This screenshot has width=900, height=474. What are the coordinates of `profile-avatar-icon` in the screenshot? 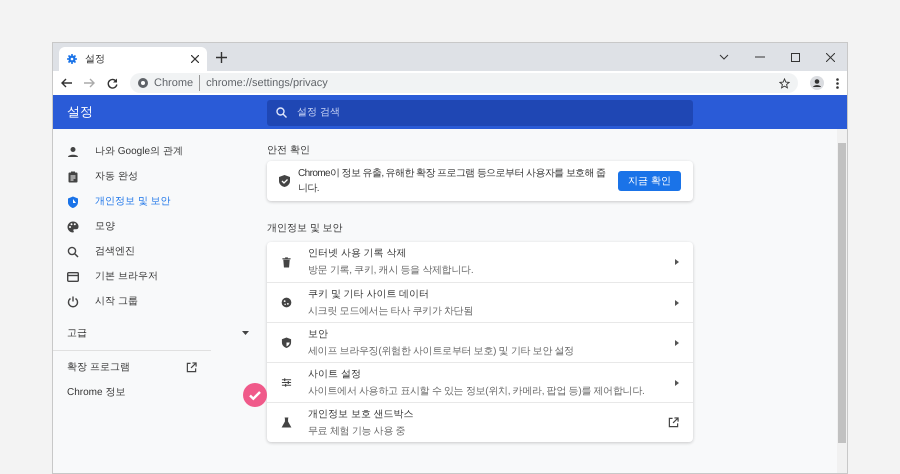 It's located at (817, 83).